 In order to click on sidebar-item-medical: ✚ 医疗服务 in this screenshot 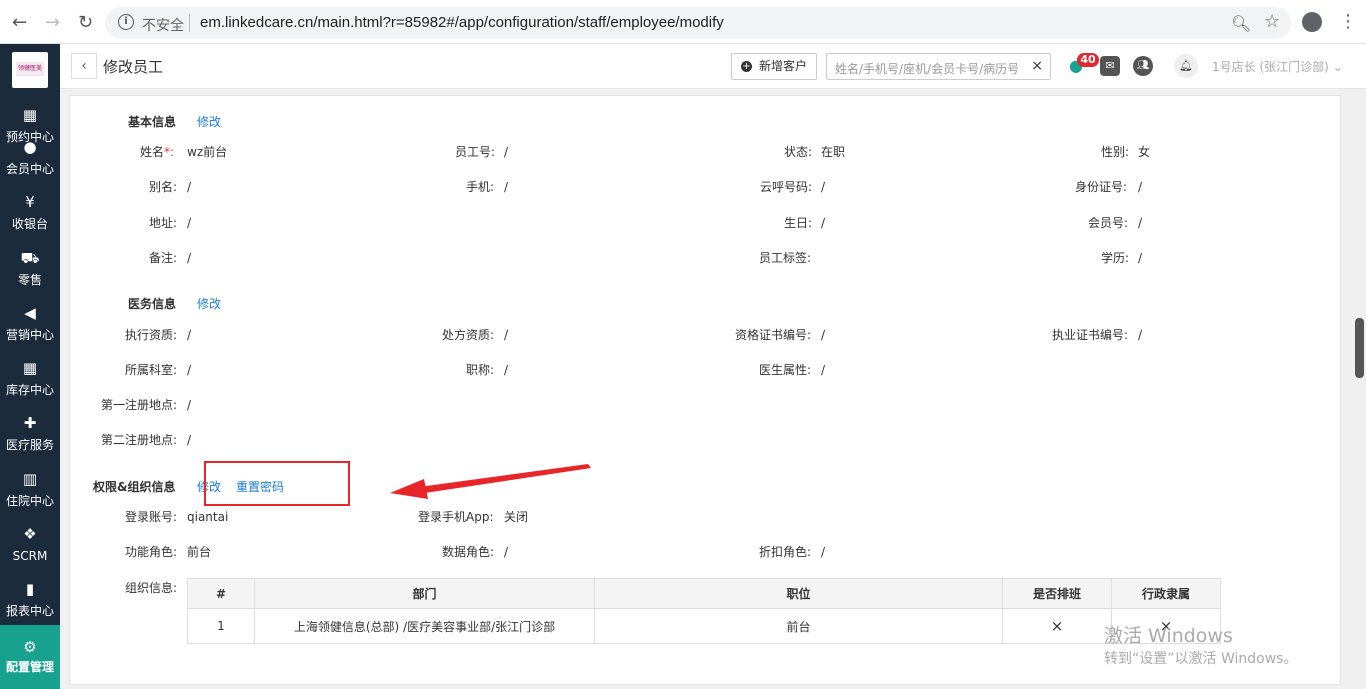, I will do `click(30, 433)`.